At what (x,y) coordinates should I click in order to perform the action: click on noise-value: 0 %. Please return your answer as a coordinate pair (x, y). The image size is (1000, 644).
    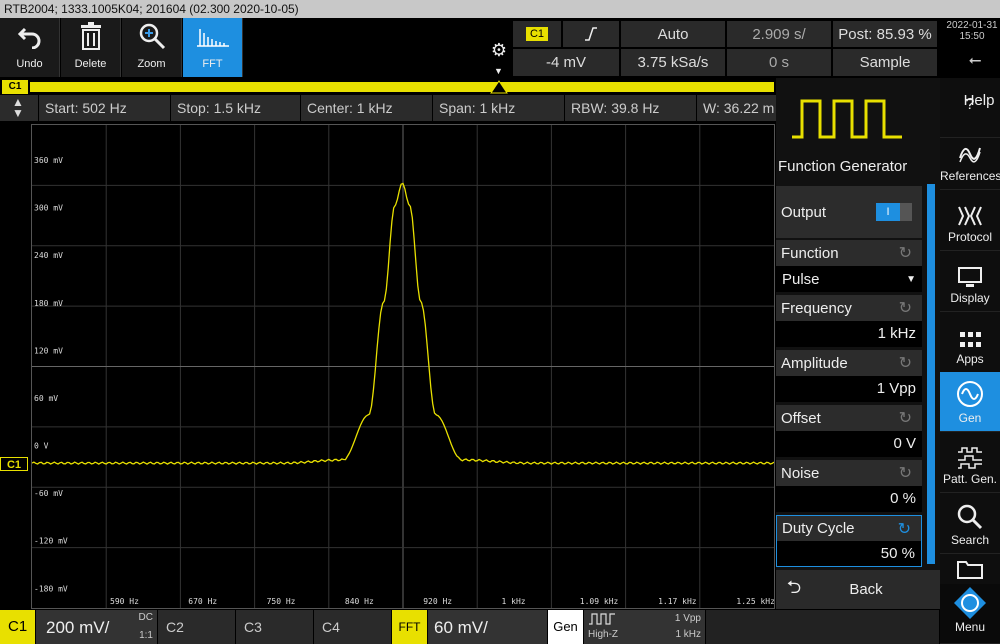
    Looking at the image, I should click on (849, 499).